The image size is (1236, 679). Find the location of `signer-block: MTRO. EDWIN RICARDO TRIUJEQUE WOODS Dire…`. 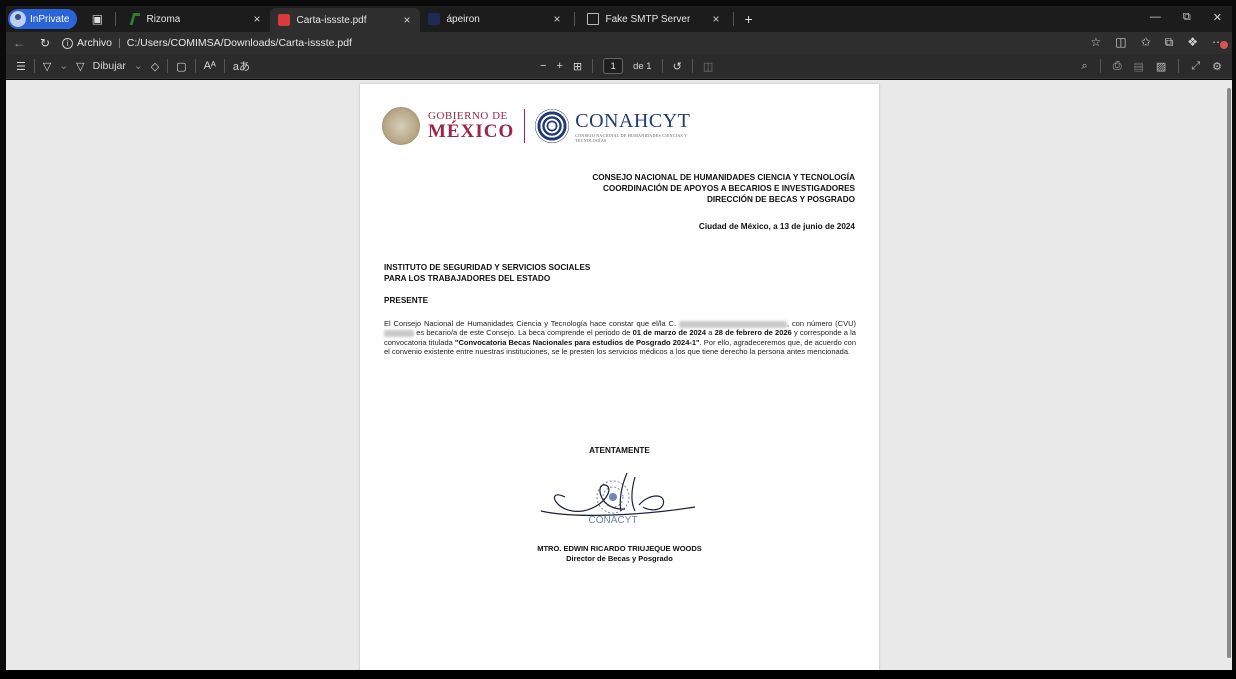

signer-block: MTRO. EDWIN RICARDO TRIUJEQUE WOODS Dire… is located at coordinates (619, 554).